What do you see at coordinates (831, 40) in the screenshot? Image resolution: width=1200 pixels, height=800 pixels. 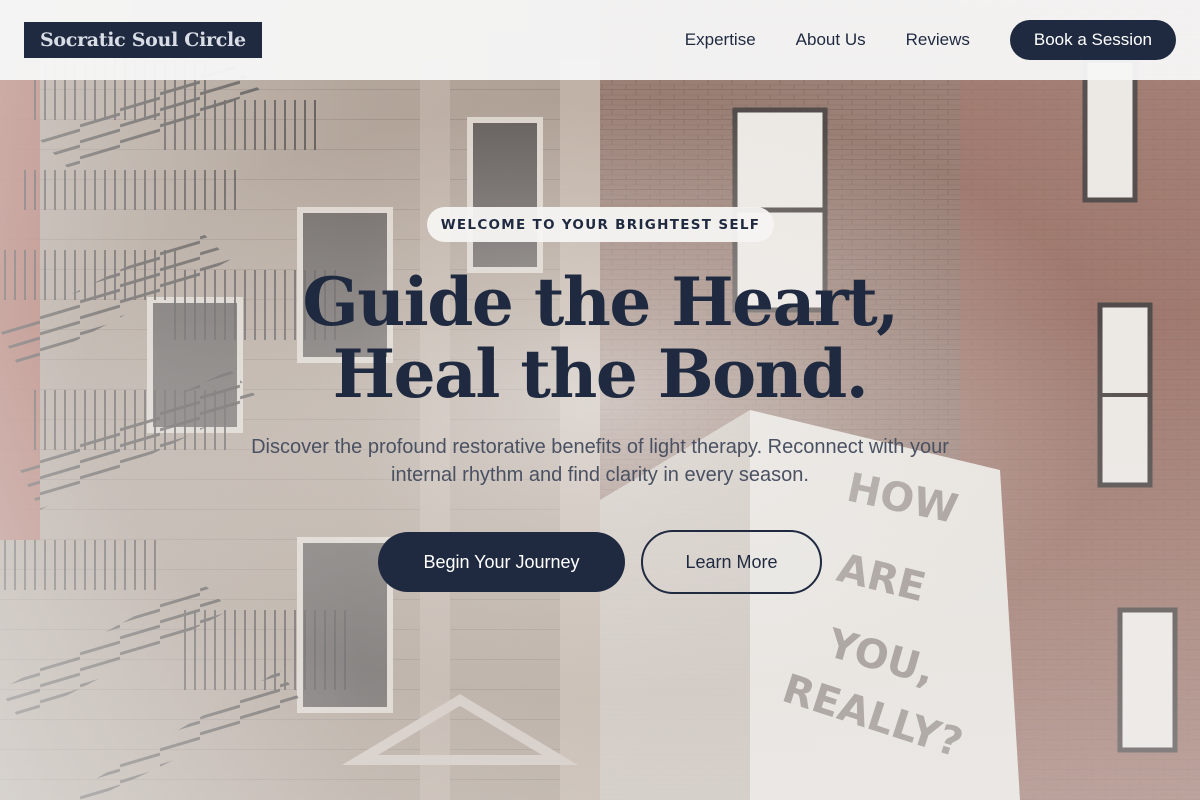 I see `nav-link-about-us: About Us` at bounding box center [831, 40].